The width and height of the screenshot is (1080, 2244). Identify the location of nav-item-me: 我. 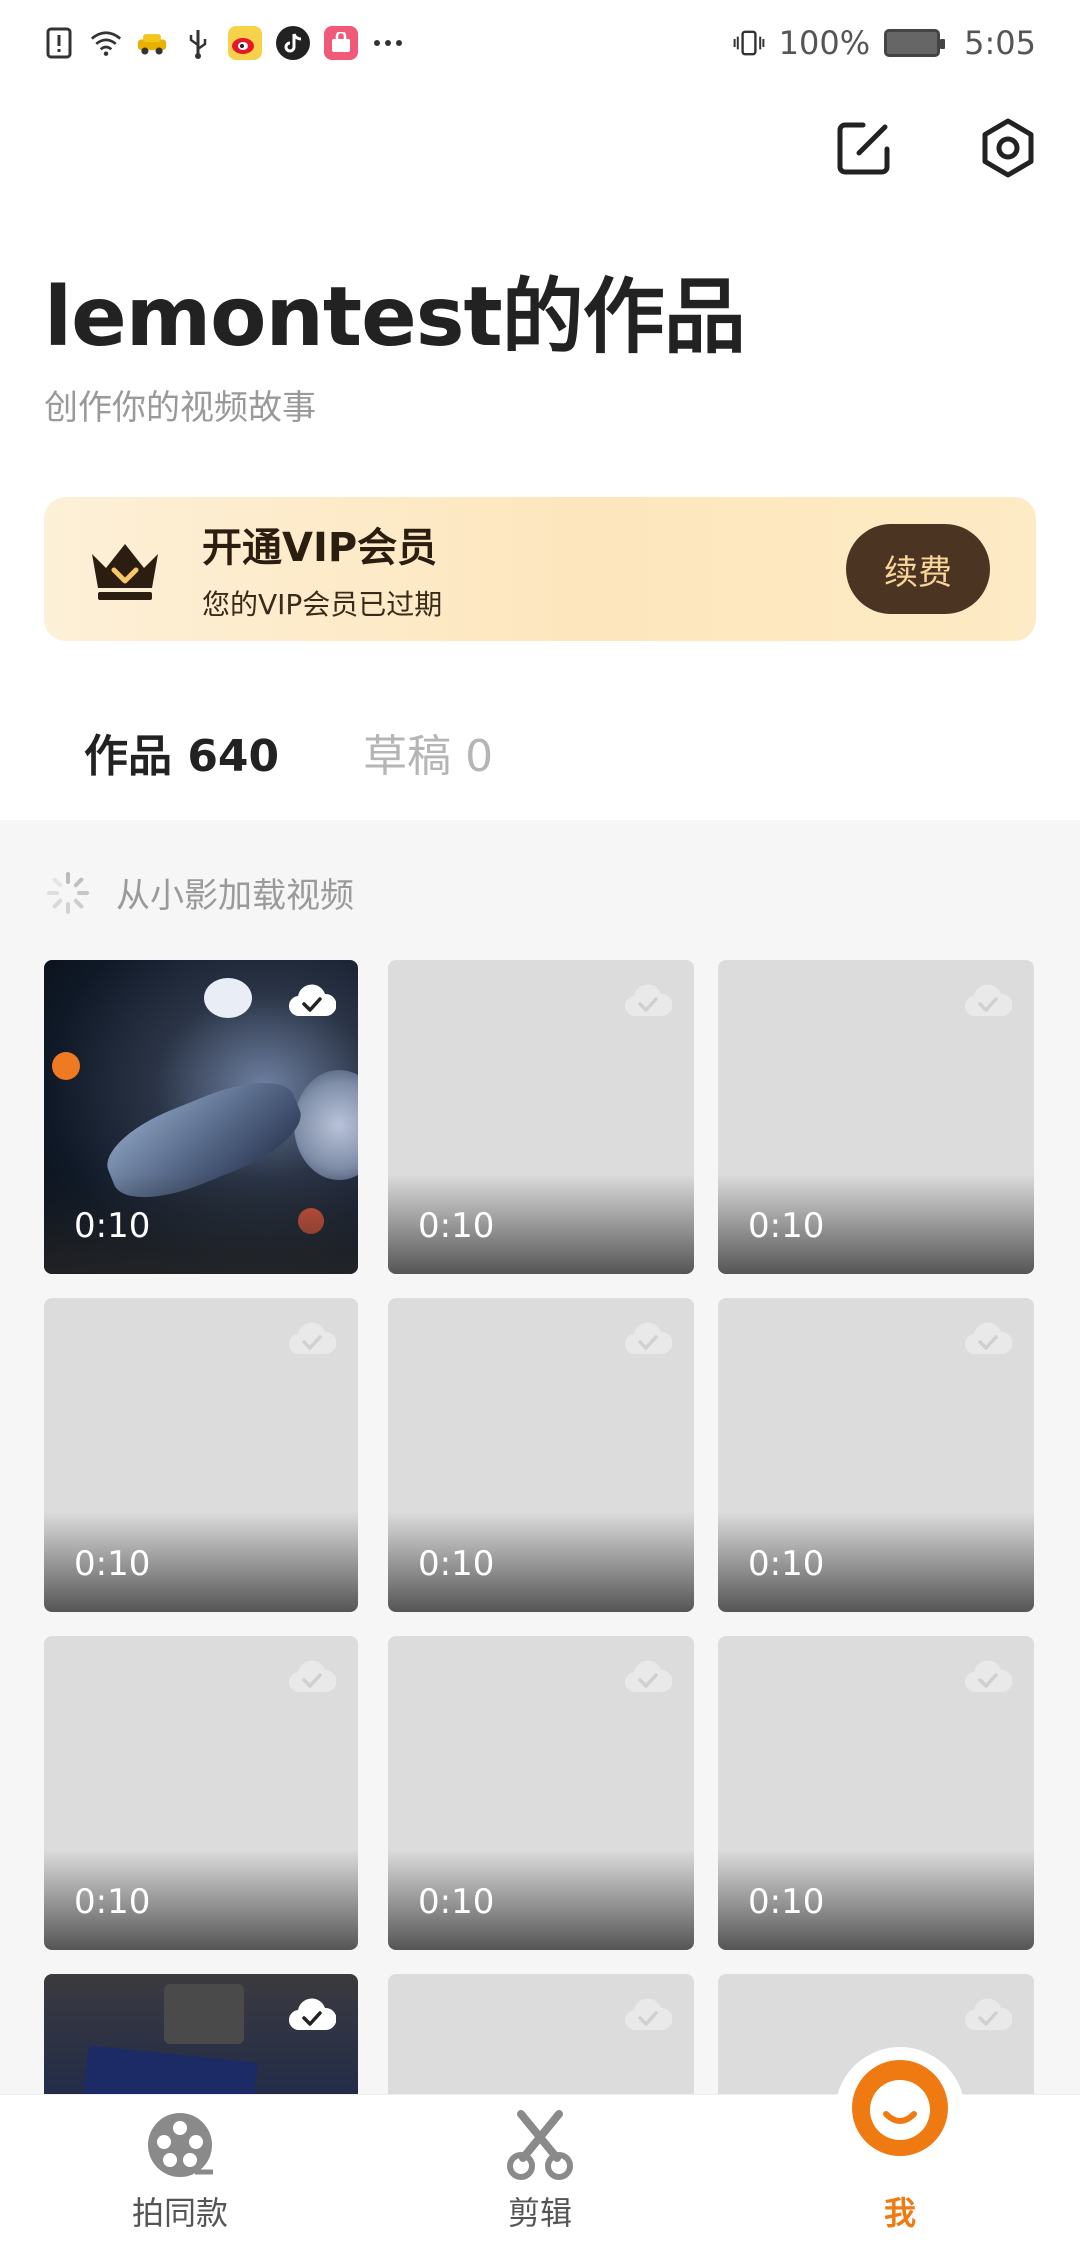
(900, 2145).